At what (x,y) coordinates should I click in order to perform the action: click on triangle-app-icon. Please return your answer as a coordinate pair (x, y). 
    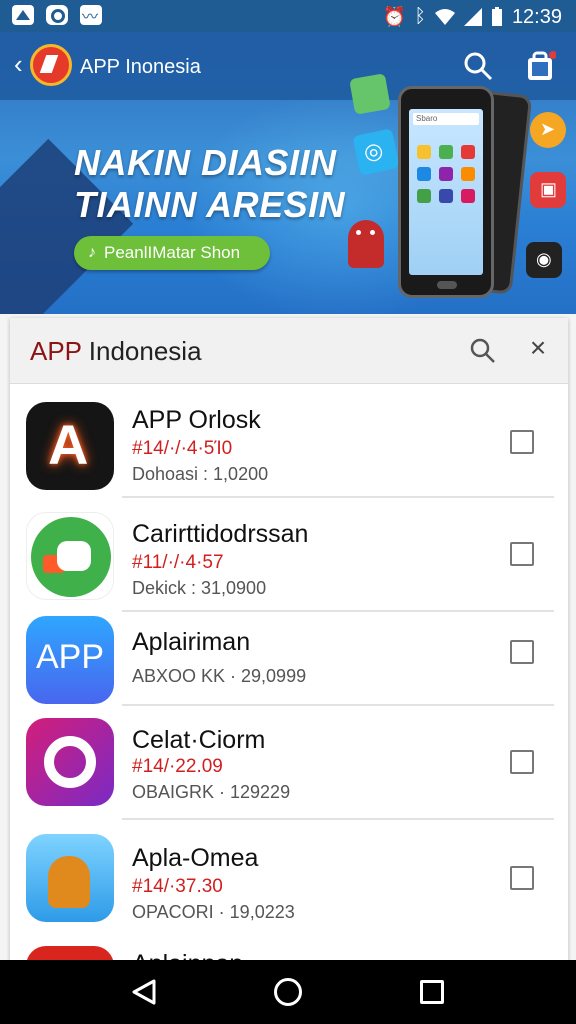
    Looking at the image, I should click on (370, 94).